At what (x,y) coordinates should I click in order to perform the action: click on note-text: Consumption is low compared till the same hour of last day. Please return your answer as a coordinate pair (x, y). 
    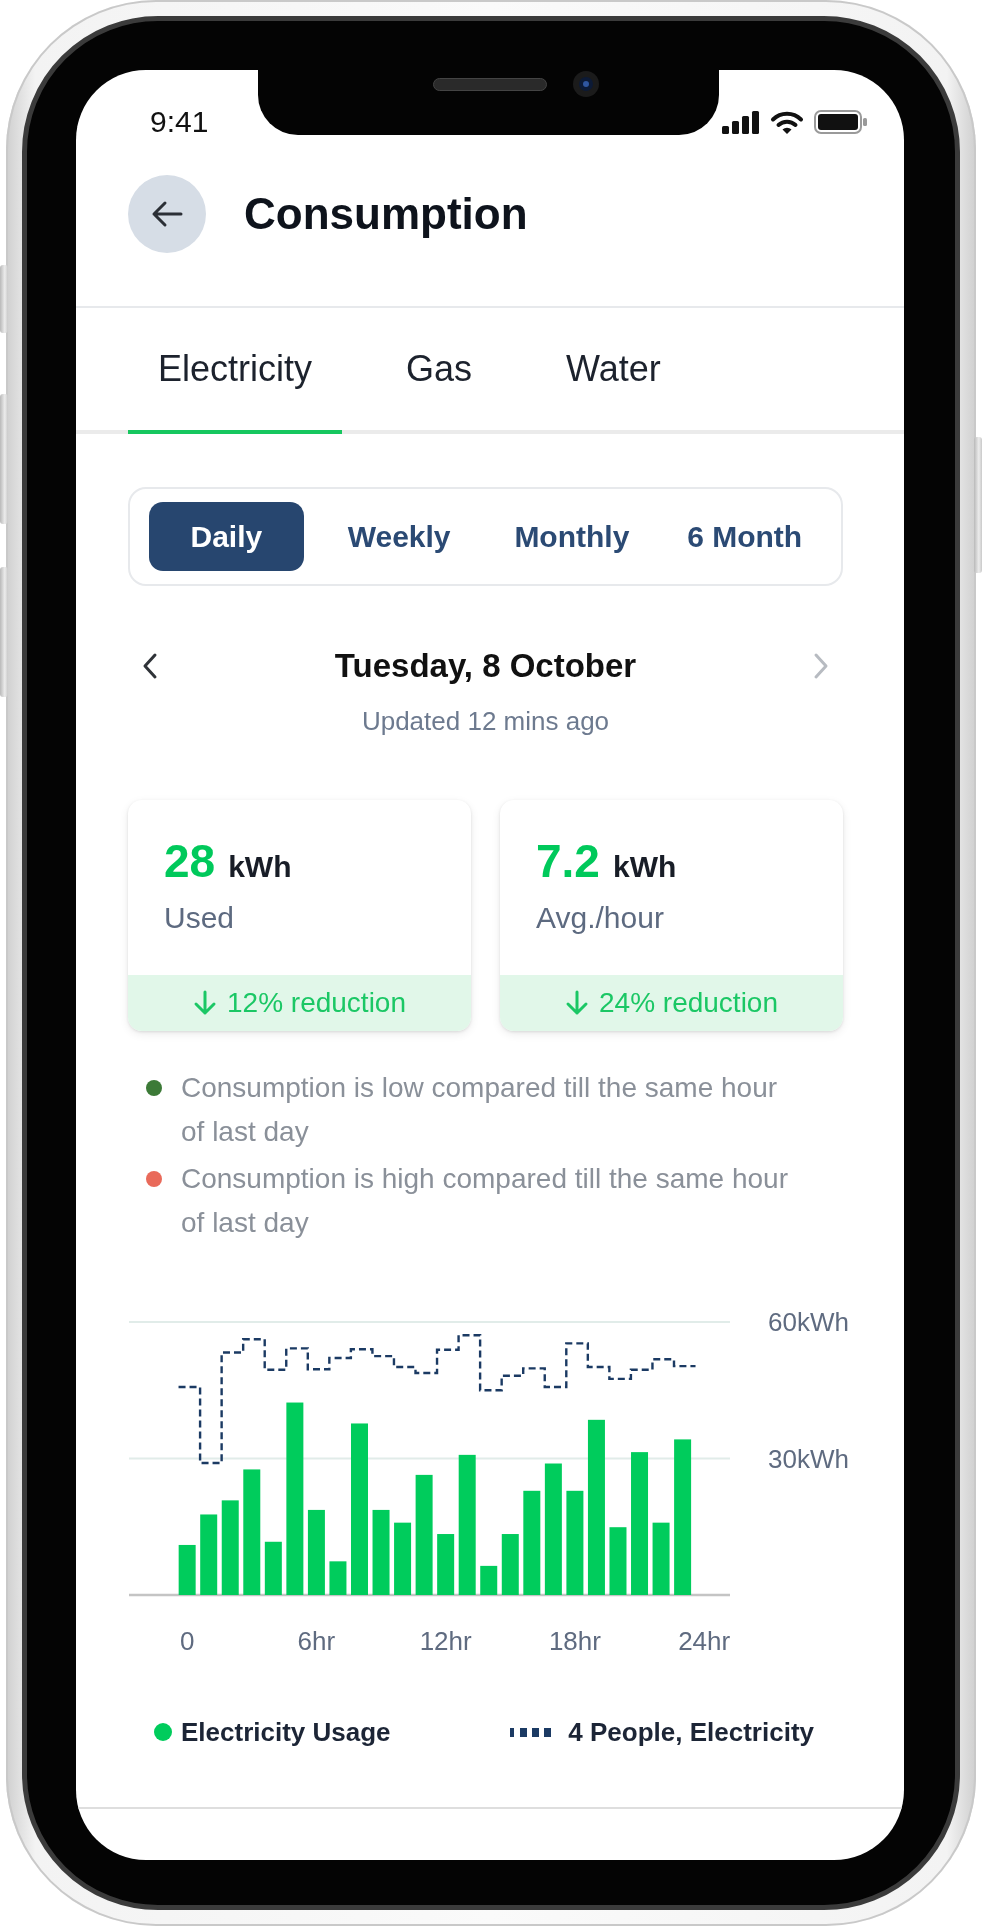
    Looking at the image, I should click on (480, 1110).